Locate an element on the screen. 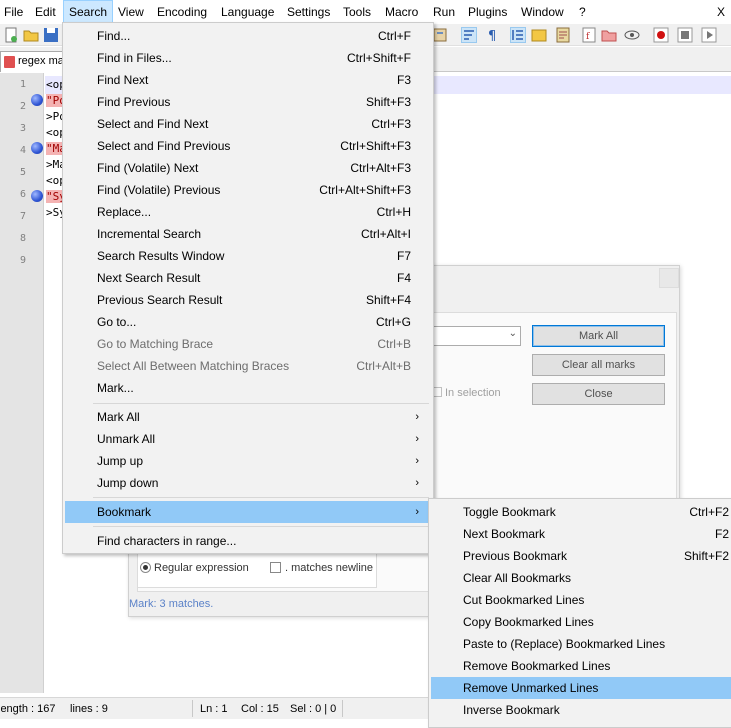 The image size is (731, 728). chevron-down-icon: ⌄ is located at coordinates (513, 333).